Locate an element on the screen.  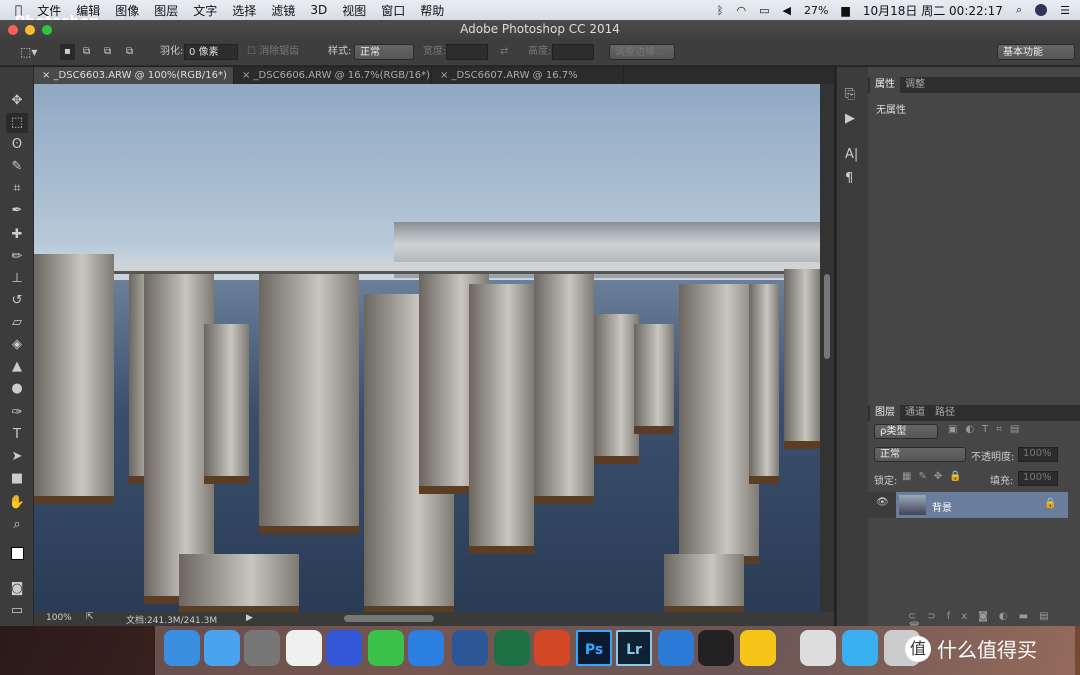
airplay-icon: ▭ is located at coordinates (764, 10).